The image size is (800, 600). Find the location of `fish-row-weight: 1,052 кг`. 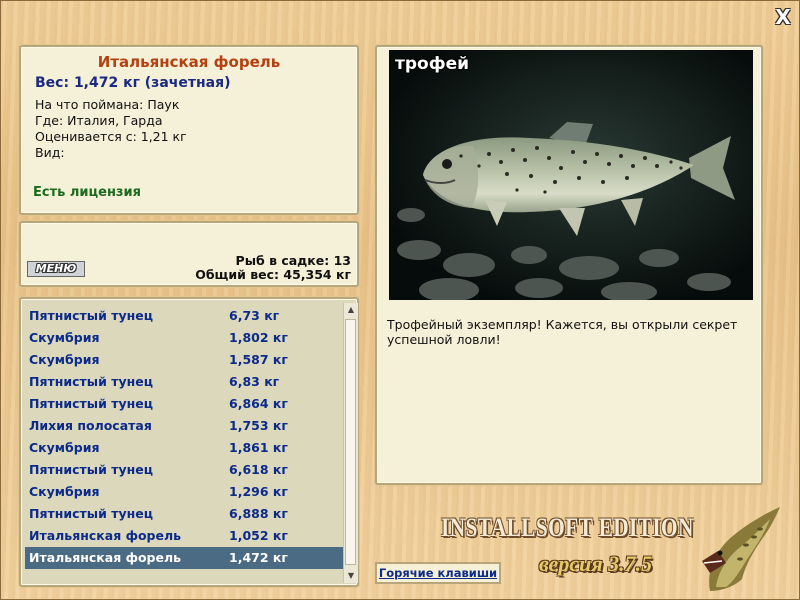

fish-row-weight: 1,052 кг is located at coordinates (258, 535).